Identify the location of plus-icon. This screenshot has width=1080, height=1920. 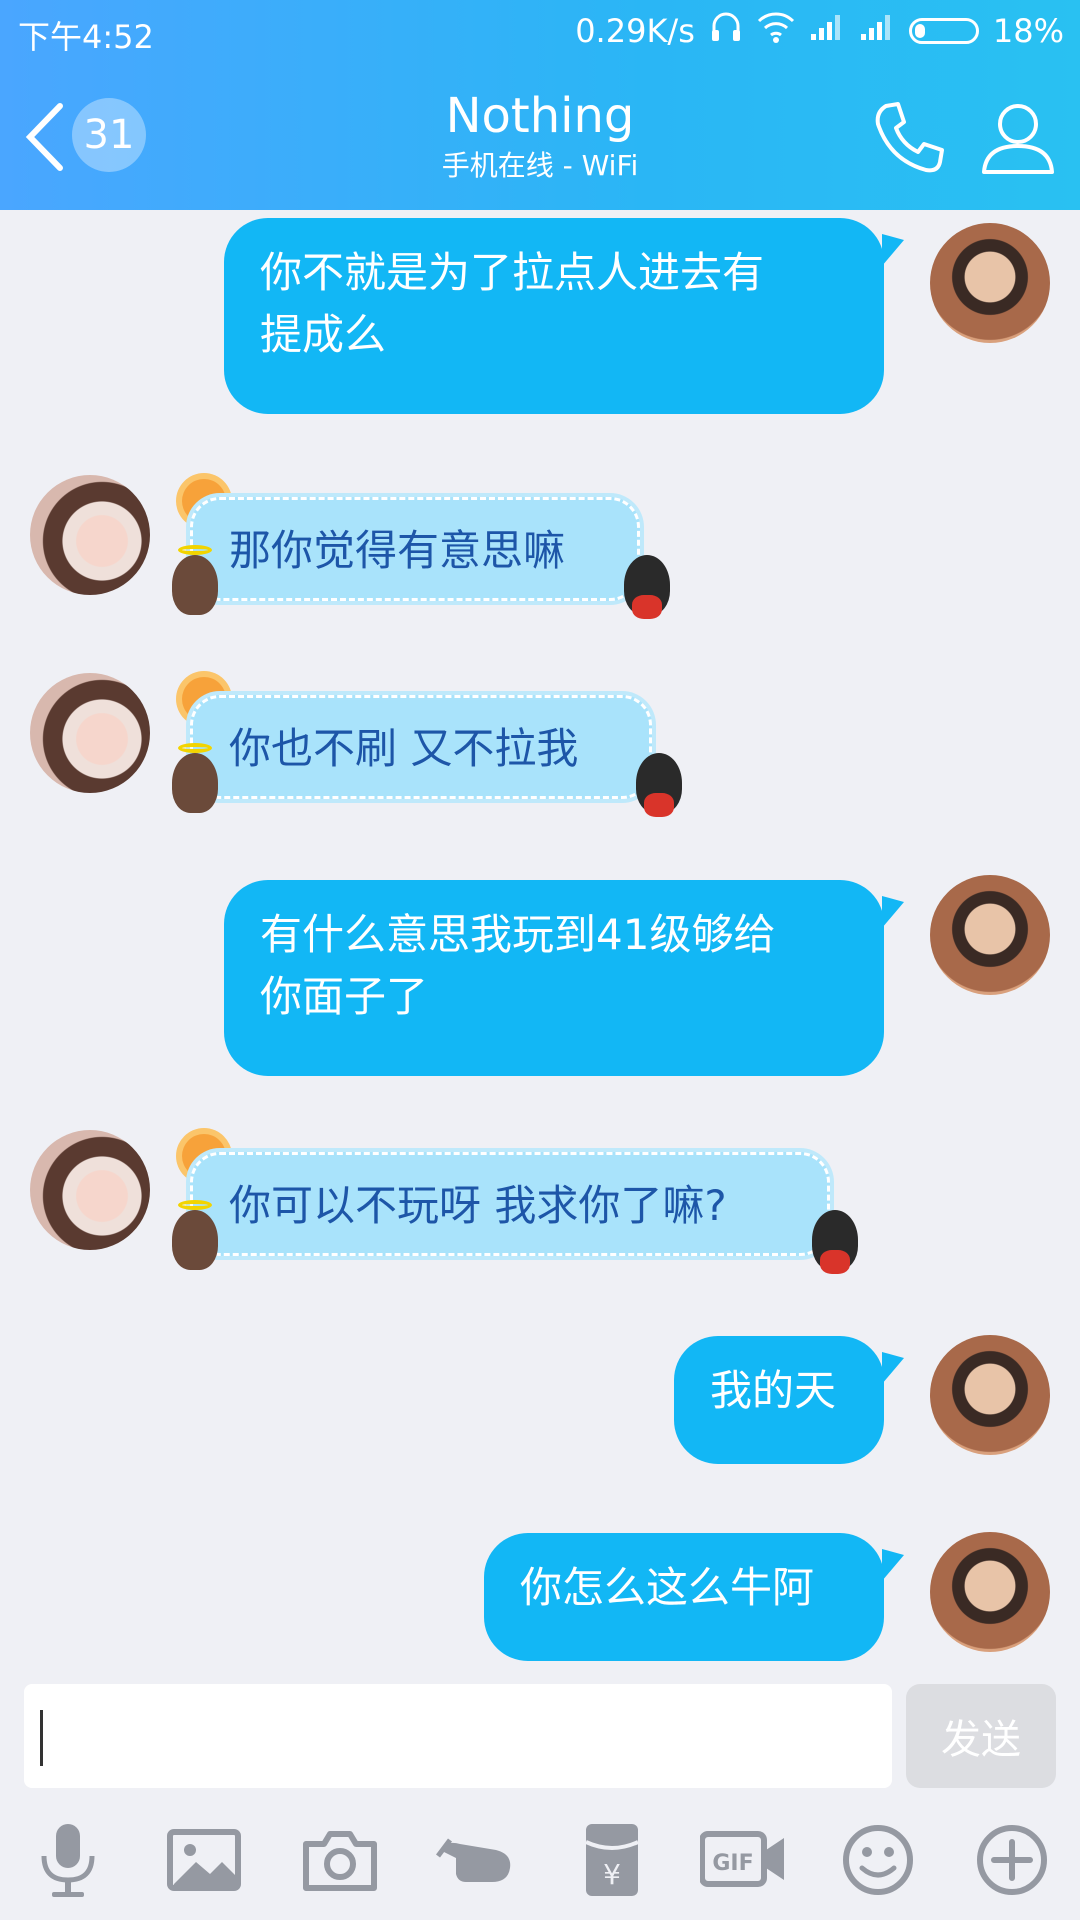
(1012, 1860).